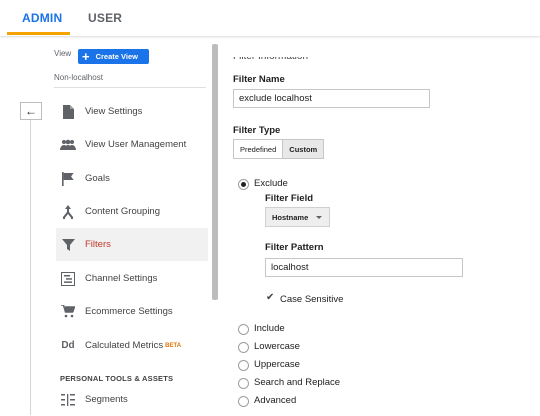 This screenshot has height=416, width=540. What do you see at coordinates (269, 328) in the screenshot?
I see `include-label: Include` at bounding box center [269, 328].